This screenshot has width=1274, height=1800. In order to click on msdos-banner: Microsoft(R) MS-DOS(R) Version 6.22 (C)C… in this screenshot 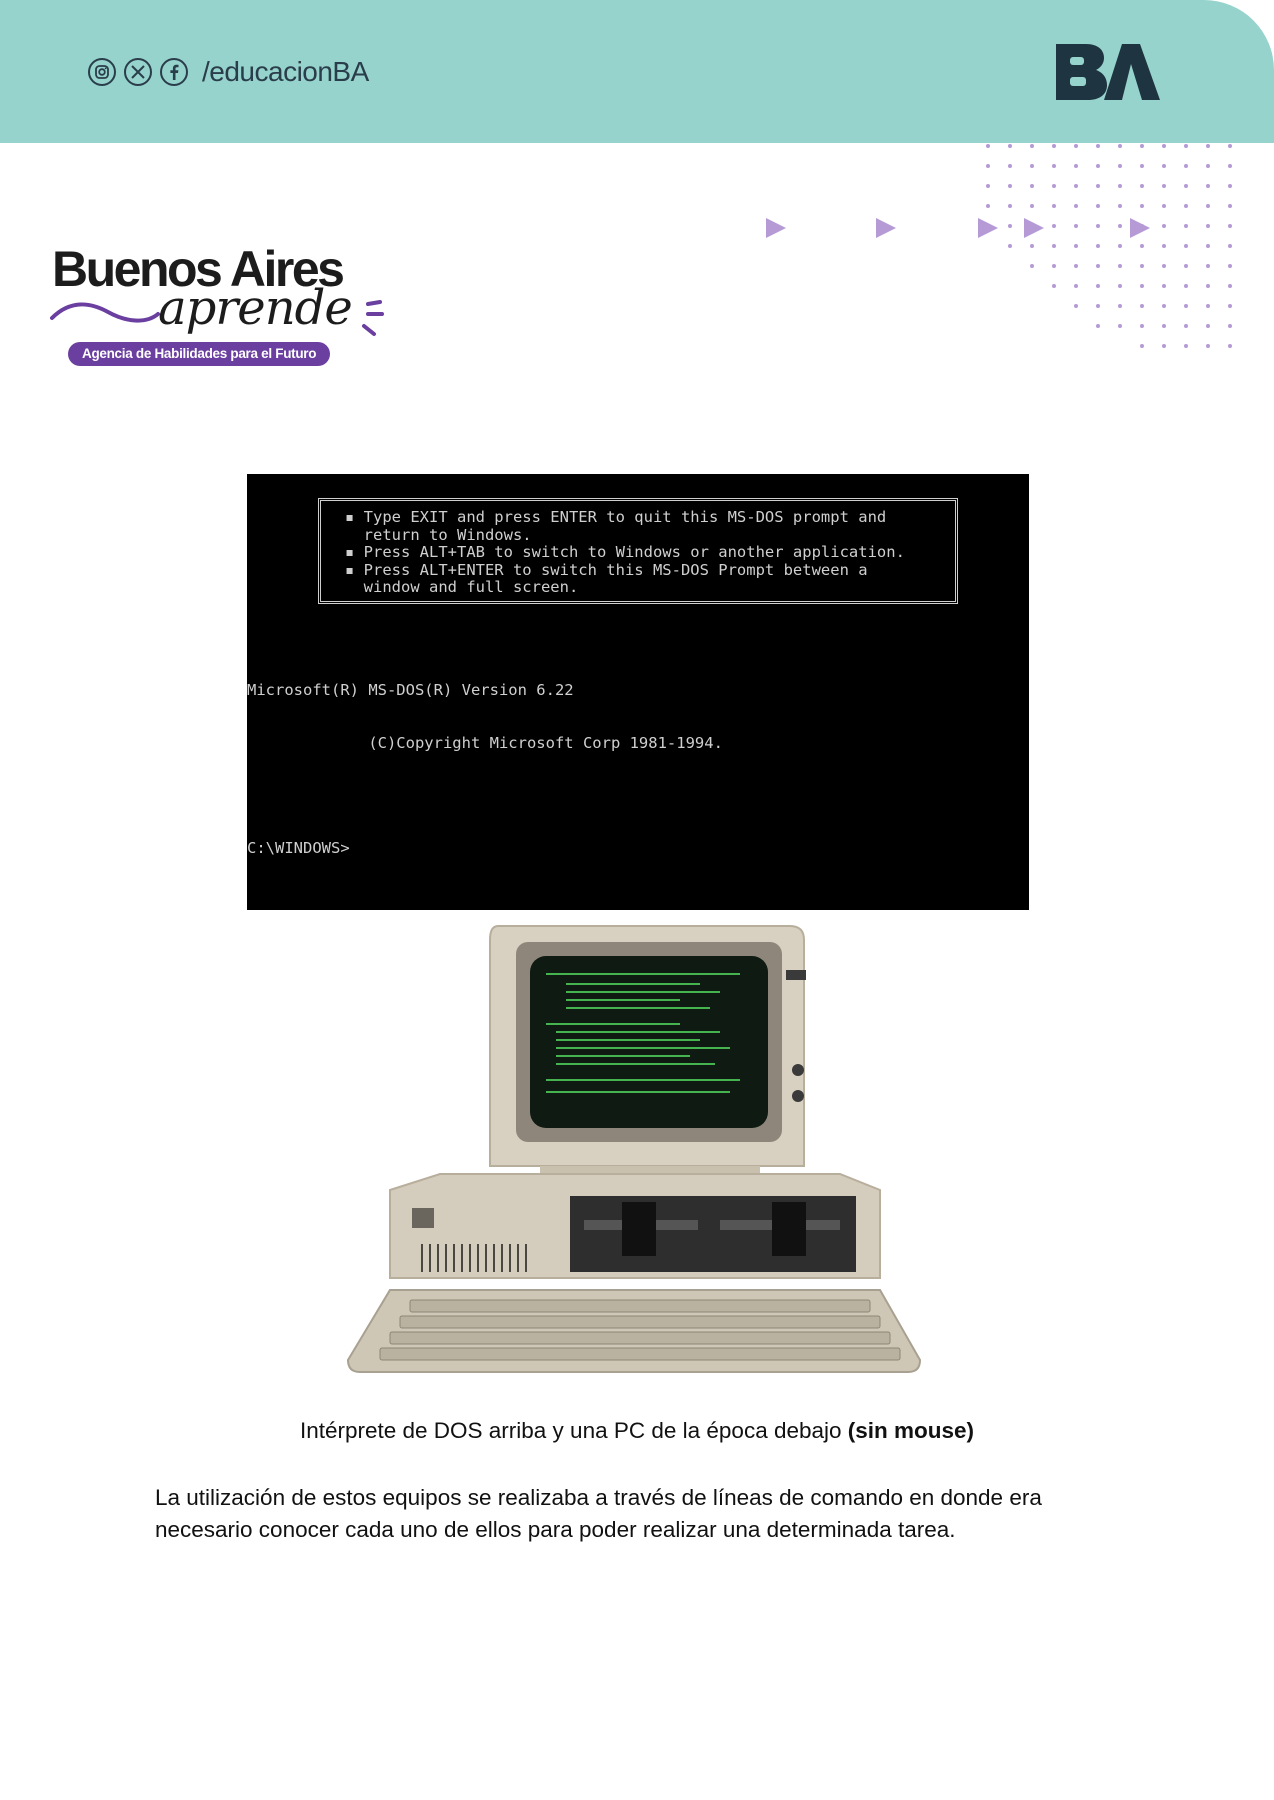, I will do `click(485, 769)`.